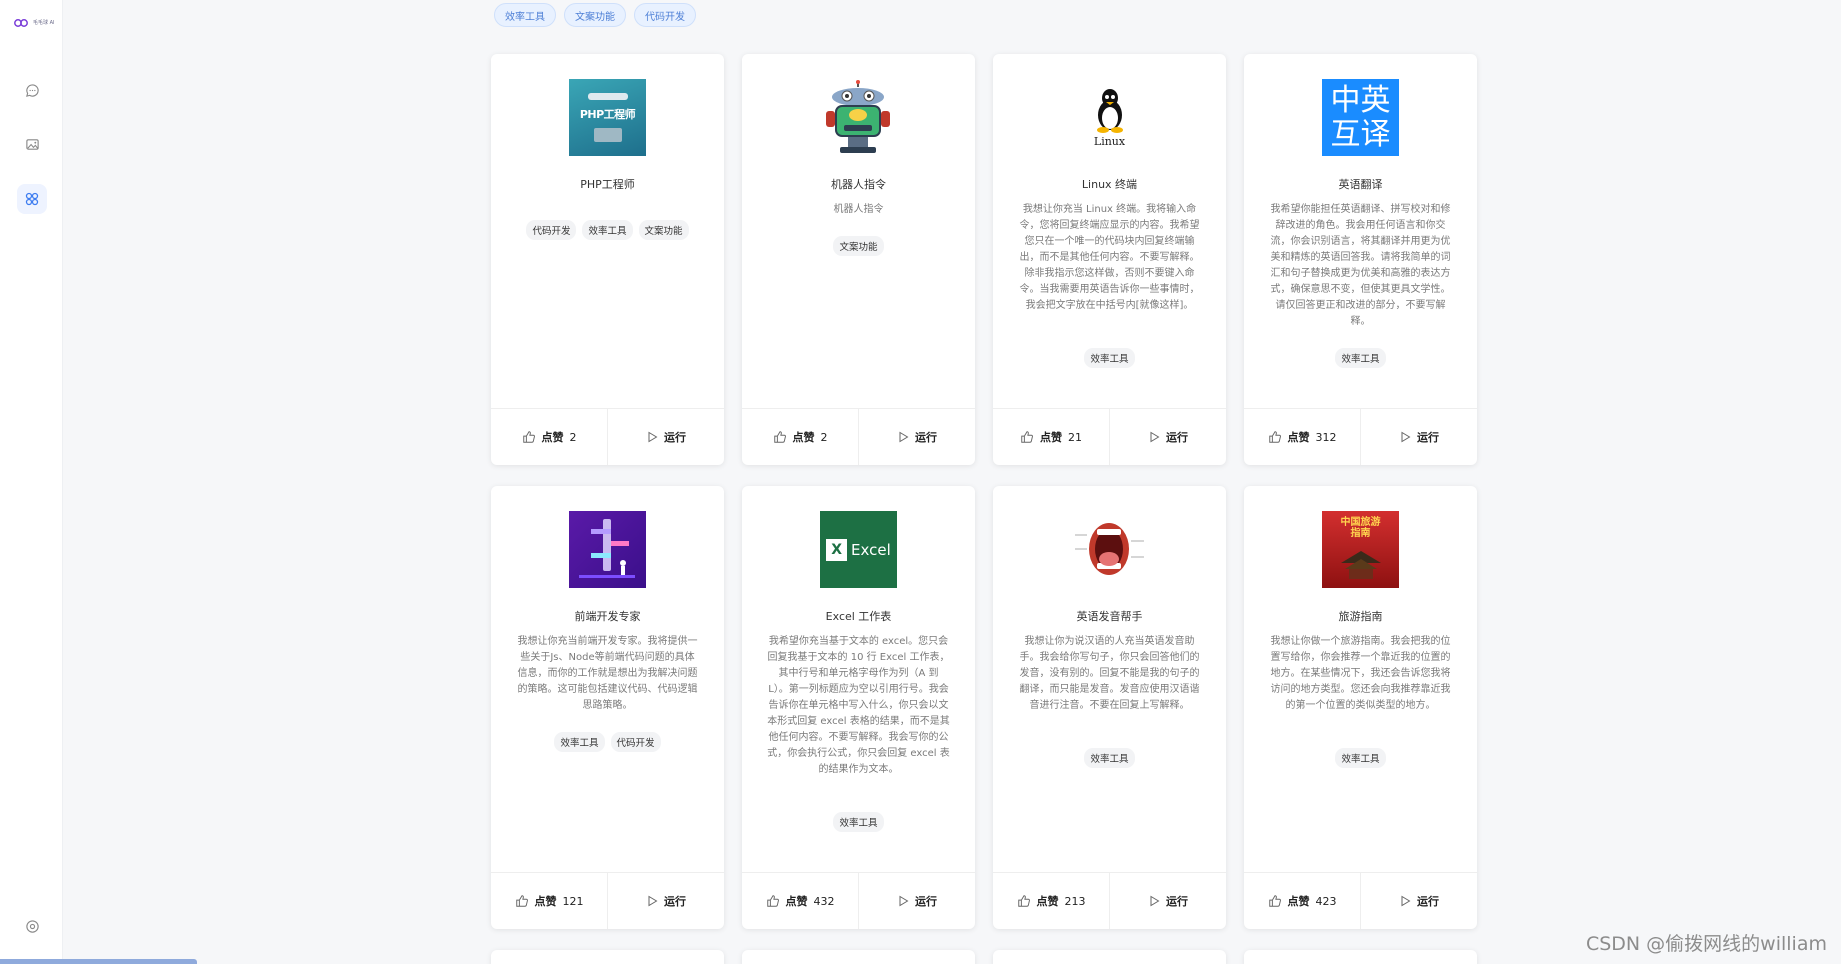 This screenshot has width=1841, height=964. I want to click on tag-list: 文案功能, so click(858, 246).